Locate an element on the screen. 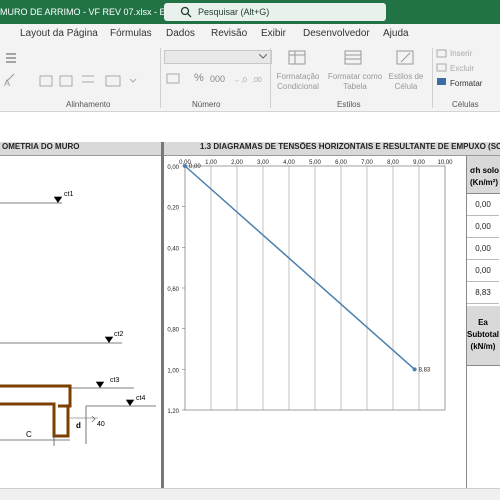  y-tick-label: 0,00 is located at coordinates (173, 168).